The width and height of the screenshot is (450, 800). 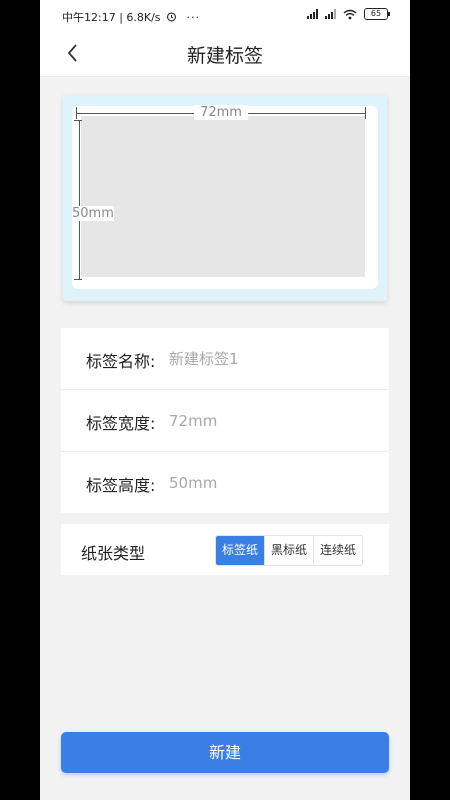 I want to click on signal-icon, so click(x=312, y=14).